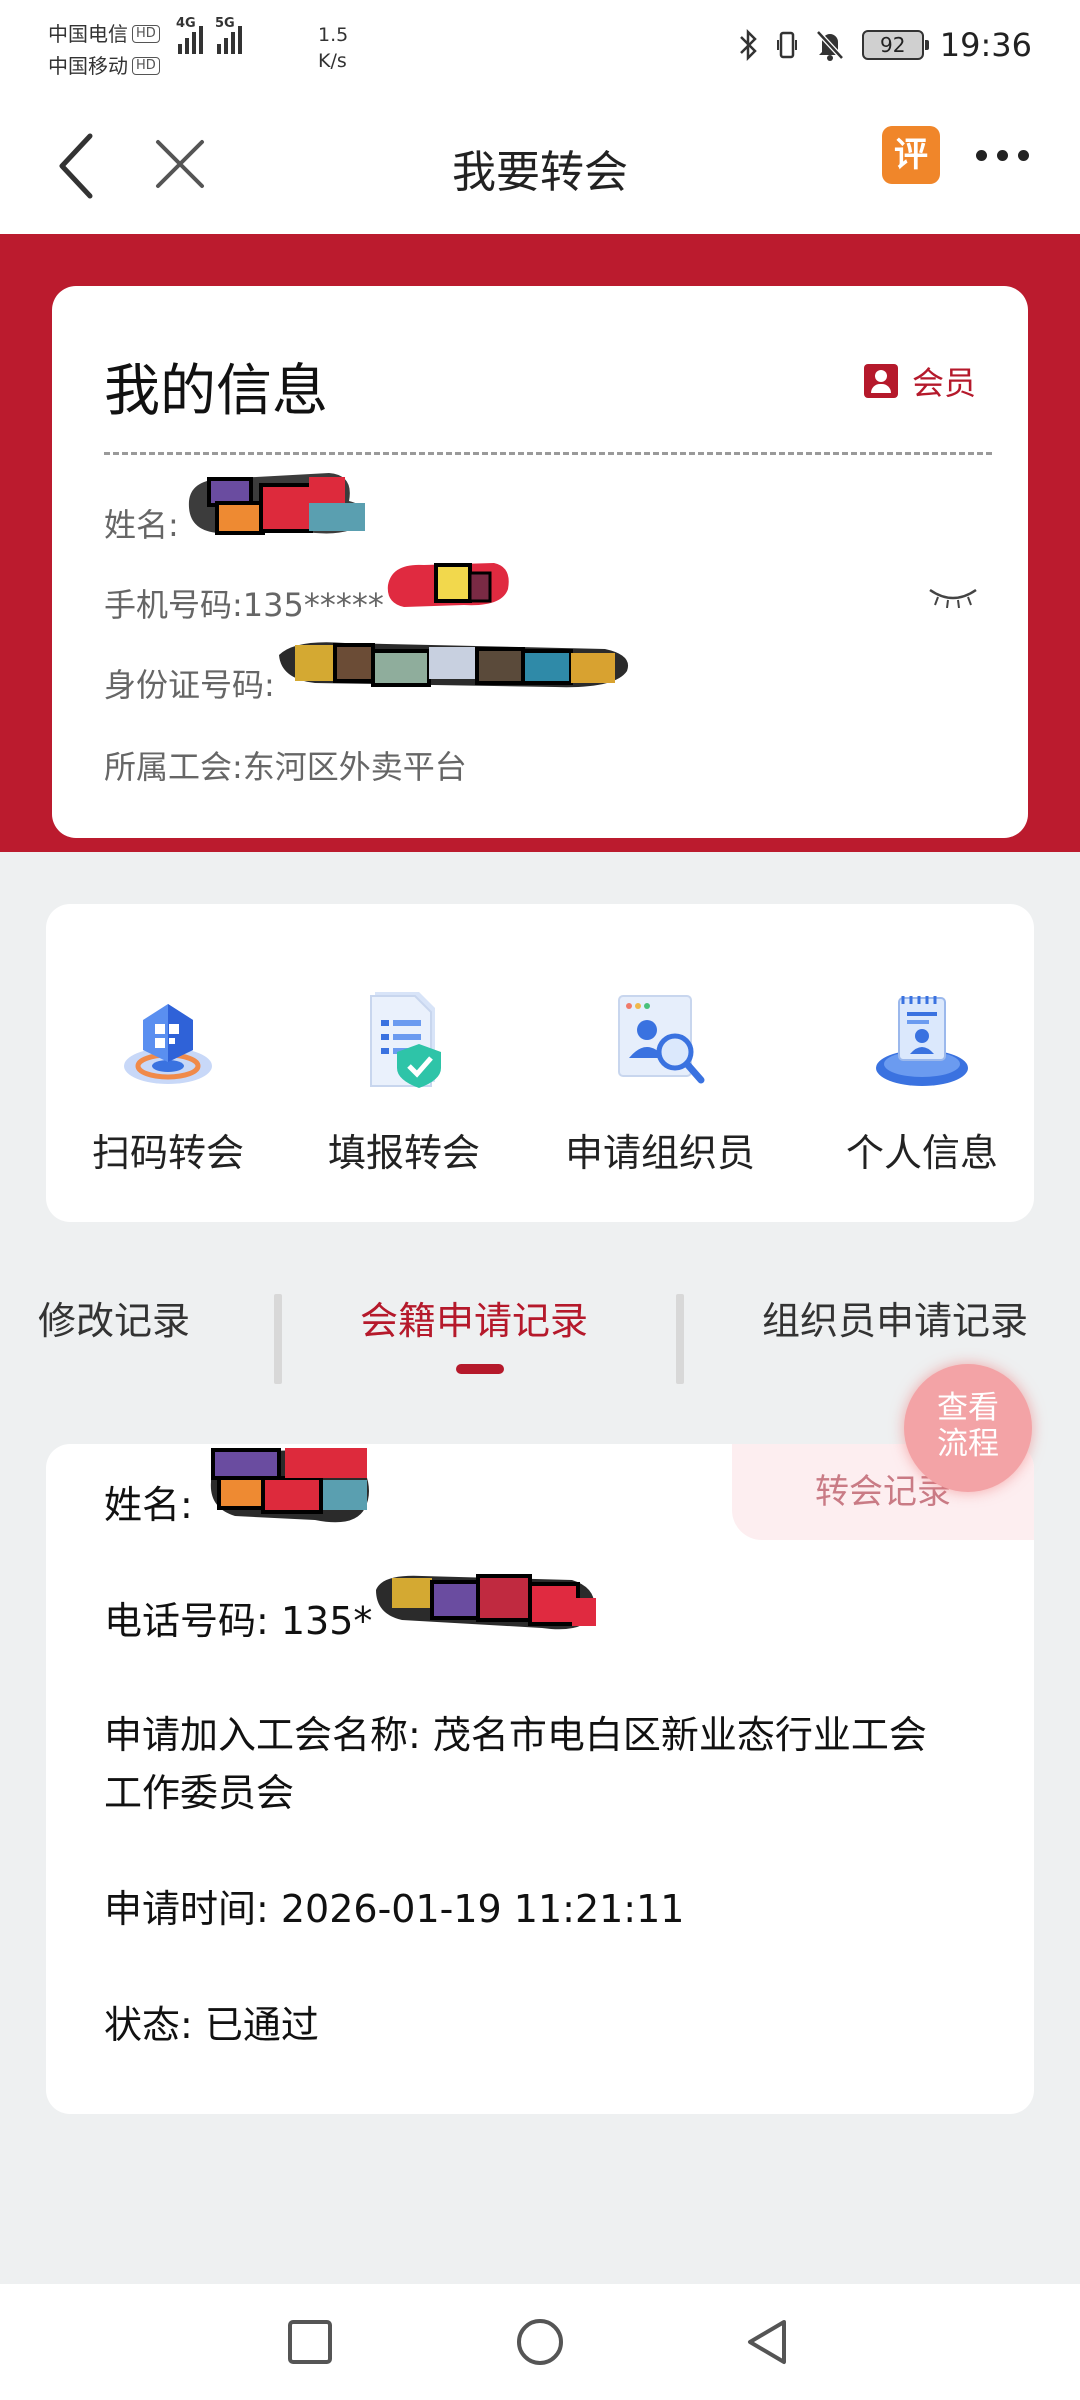  Describe the element at coordinates (216, 391) in the screenshot. I see `info-card-title: 我的信息` at that location.